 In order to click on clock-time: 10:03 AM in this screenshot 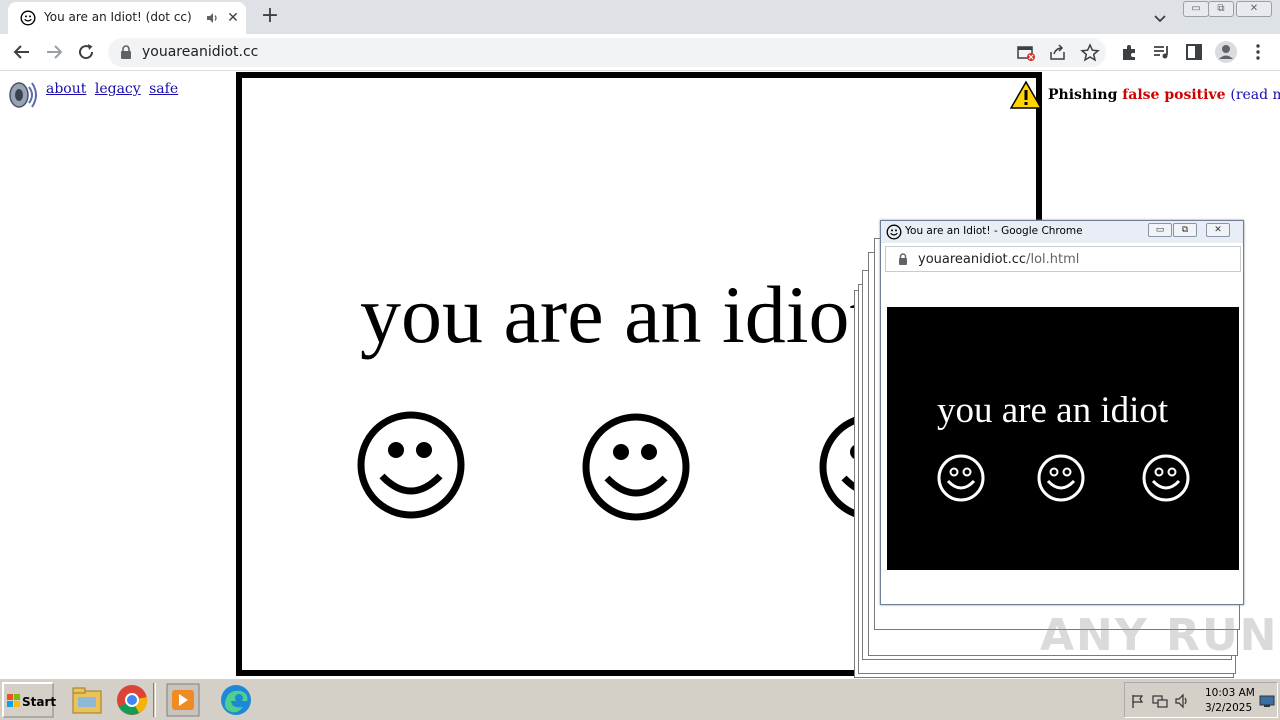, I will do `click(1230, 693)`.